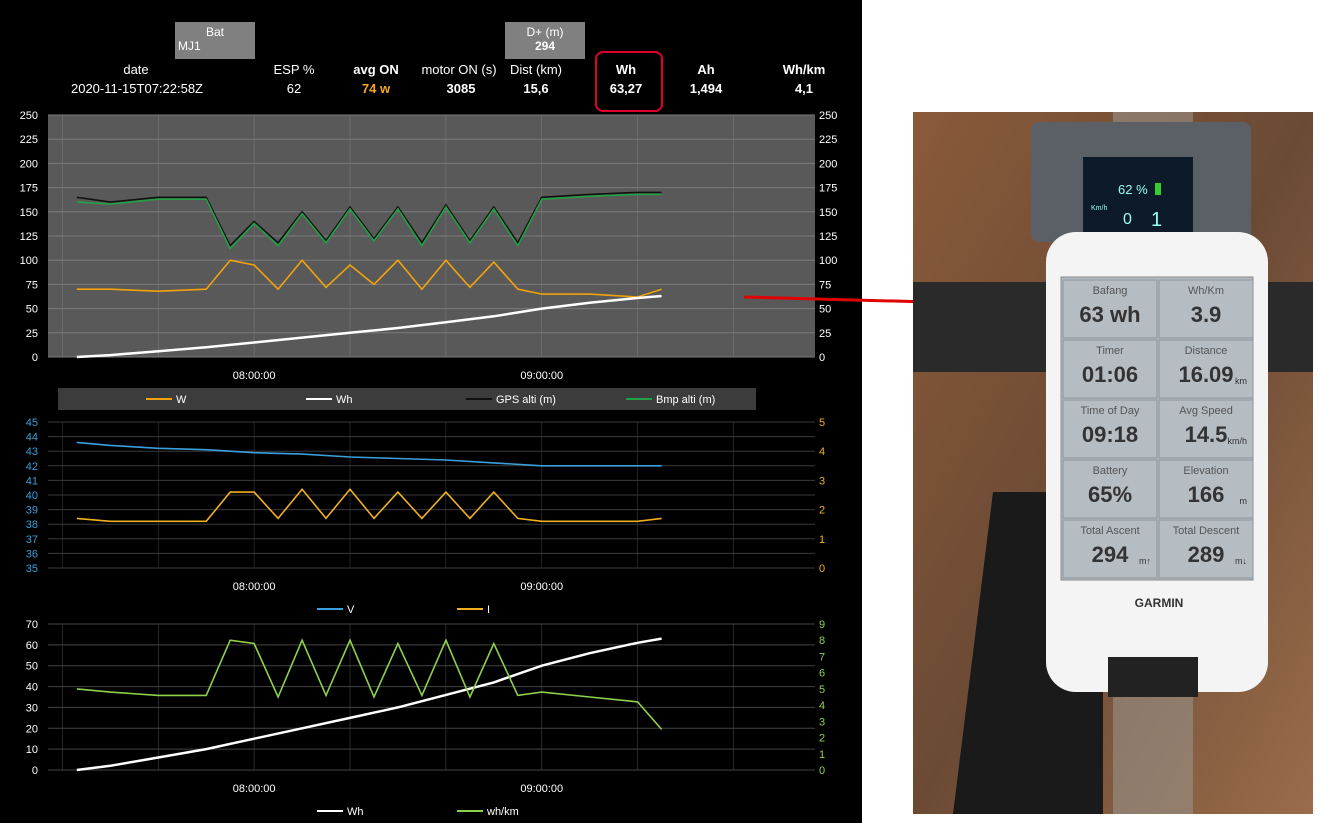 The image size is (1321, 823). Describe the element at coordinates (502, 812) in the screenshot. I see `legend-label: wh/km` at that location.